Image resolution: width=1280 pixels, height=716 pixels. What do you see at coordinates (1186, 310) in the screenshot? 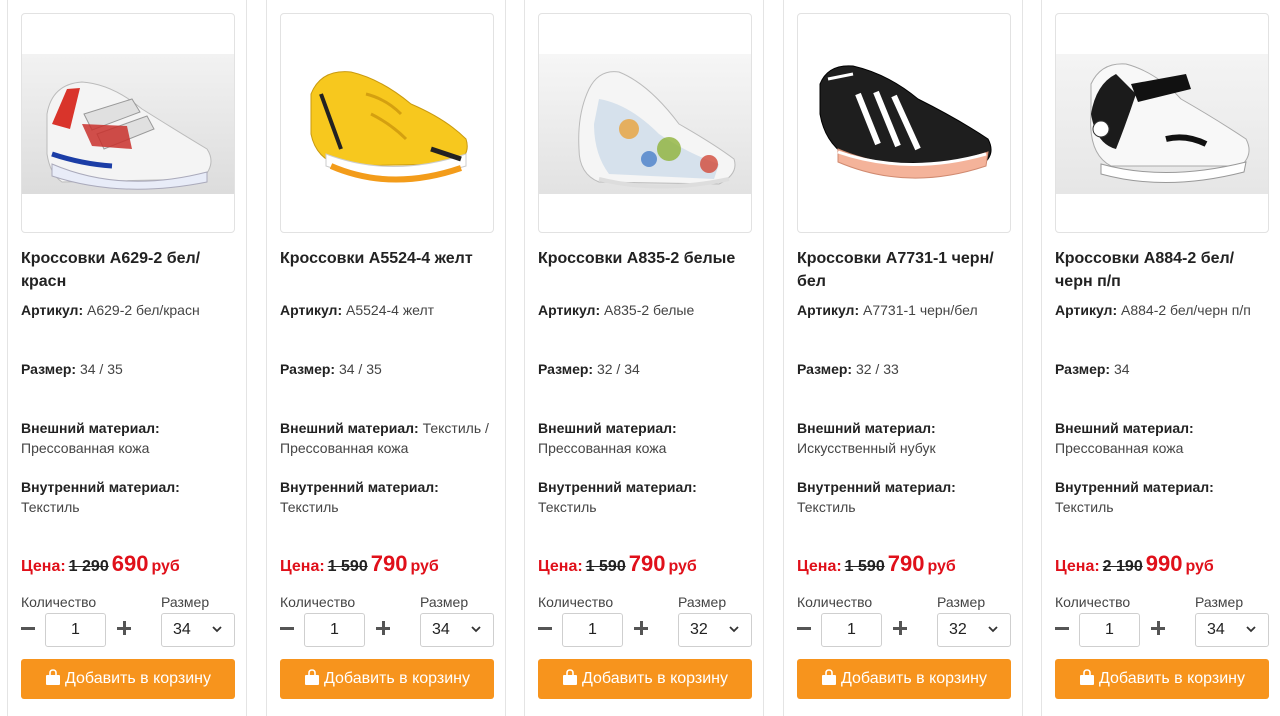
I see `article-value: А884-2 бел/черн п/п` at bounding box center [1186, 310].